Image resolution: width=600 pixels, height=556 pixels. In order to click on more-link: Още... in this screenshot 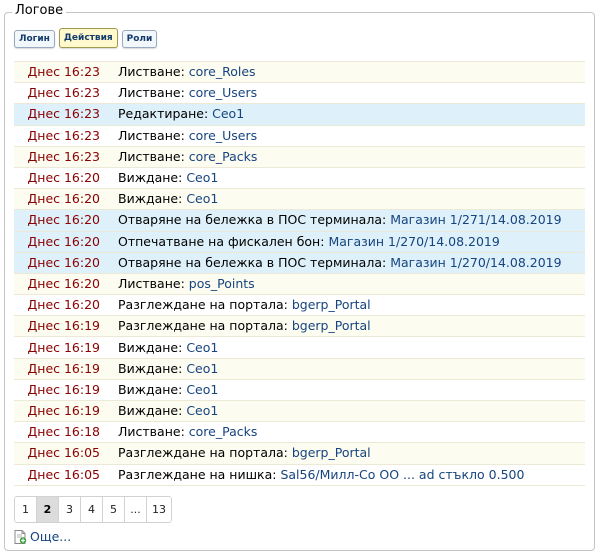, I will do `click(42, 536)`.